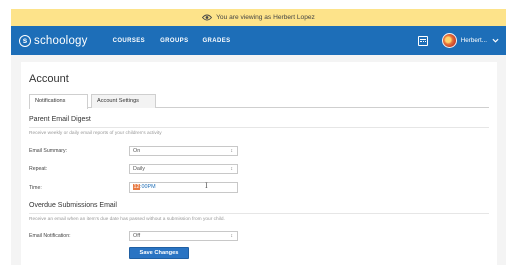 This screenshot has height=265, width=517. What do you see at coordinates (183, 187) in the screenshot?
I see `time-input: 12:00PM I` at bounding box center [183, 187].